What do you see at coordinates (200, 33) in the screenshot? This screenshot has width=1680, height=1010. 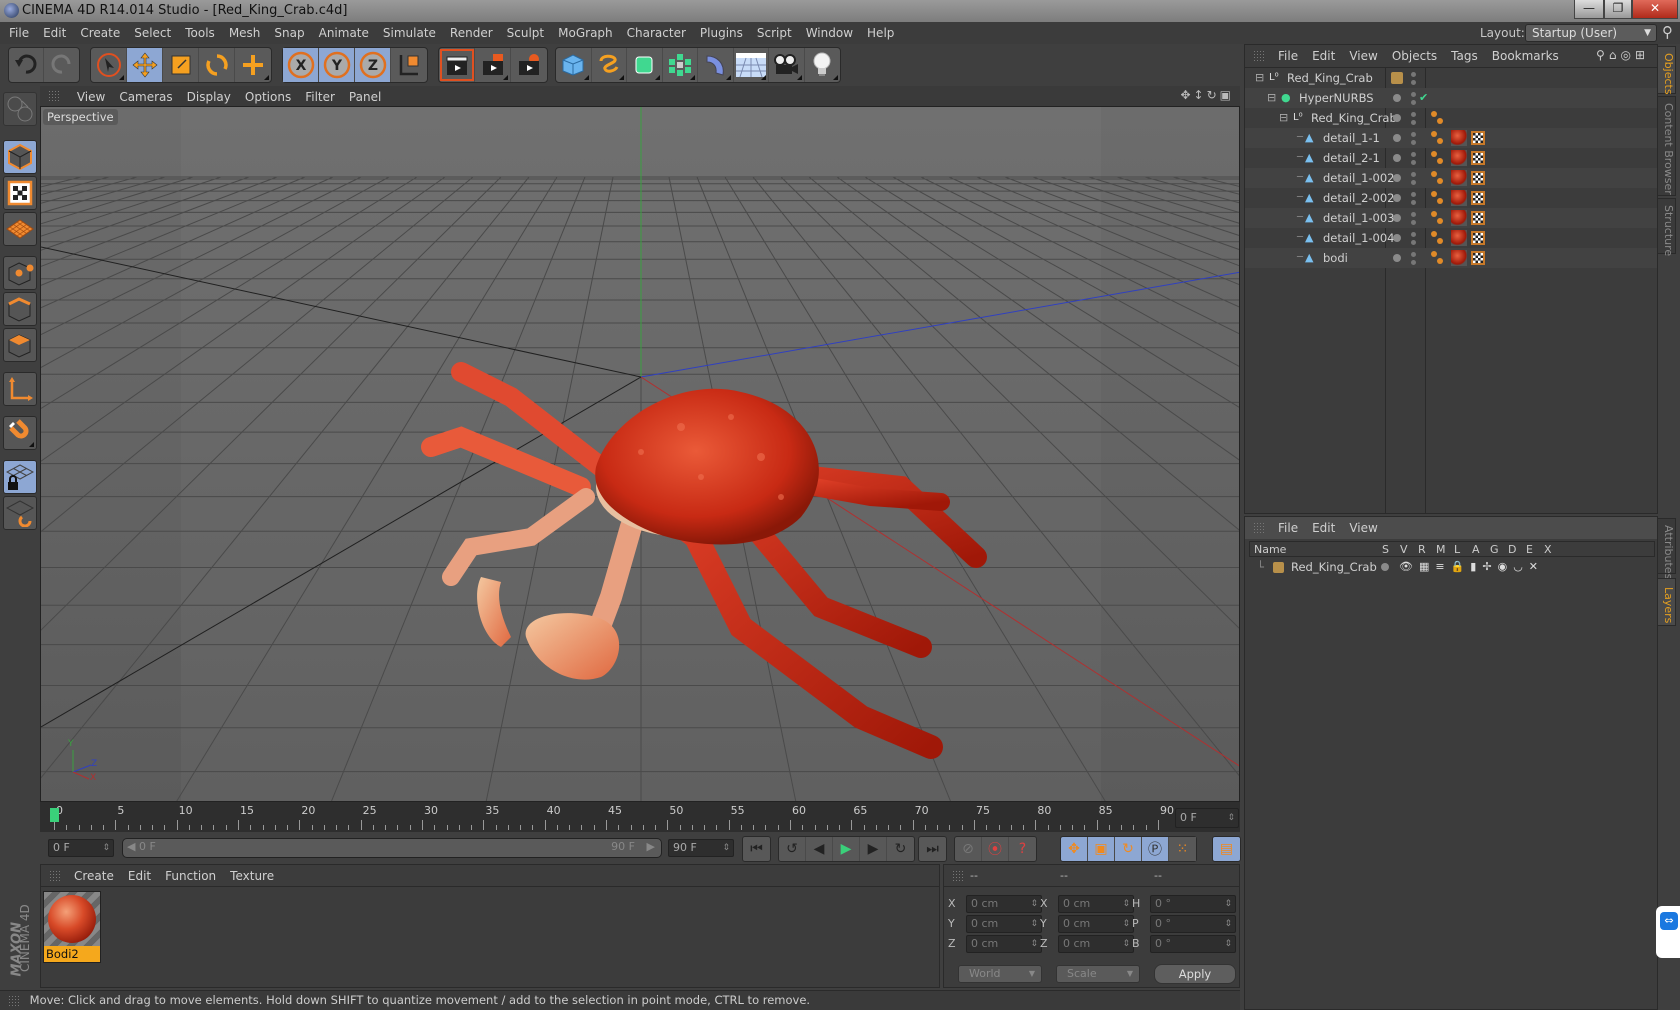 I see `menu-tools: Tools` at bounding box center [200, 33].